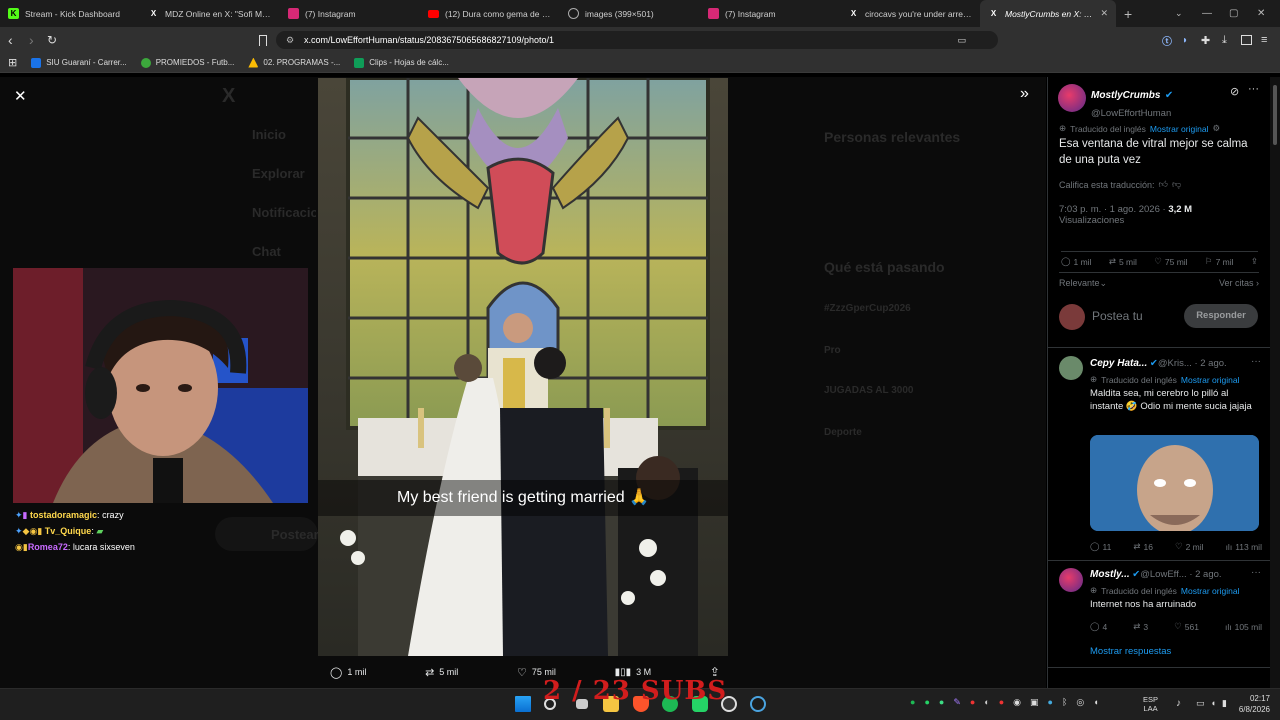 The width and height of the screenshot is (1280, 720). What do you see at coordinates (1024, 94) in the screenshot?
I see `expand-panel-icon: »` at bounding box center [1024, 94].